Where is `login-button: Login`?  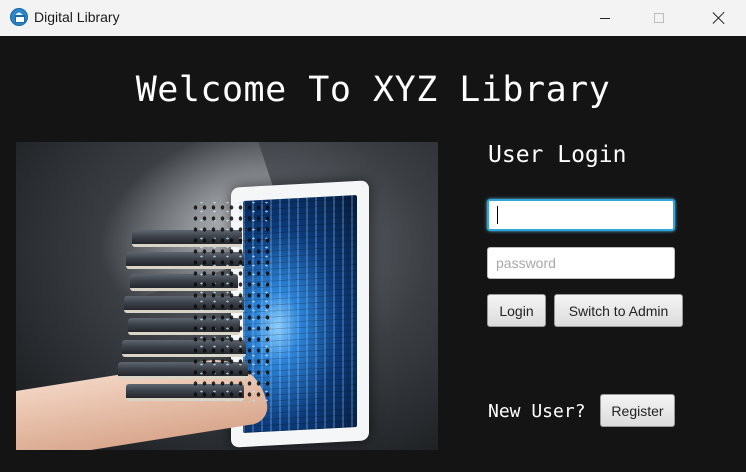 login-button: Login is located at coordinates (516, 310).